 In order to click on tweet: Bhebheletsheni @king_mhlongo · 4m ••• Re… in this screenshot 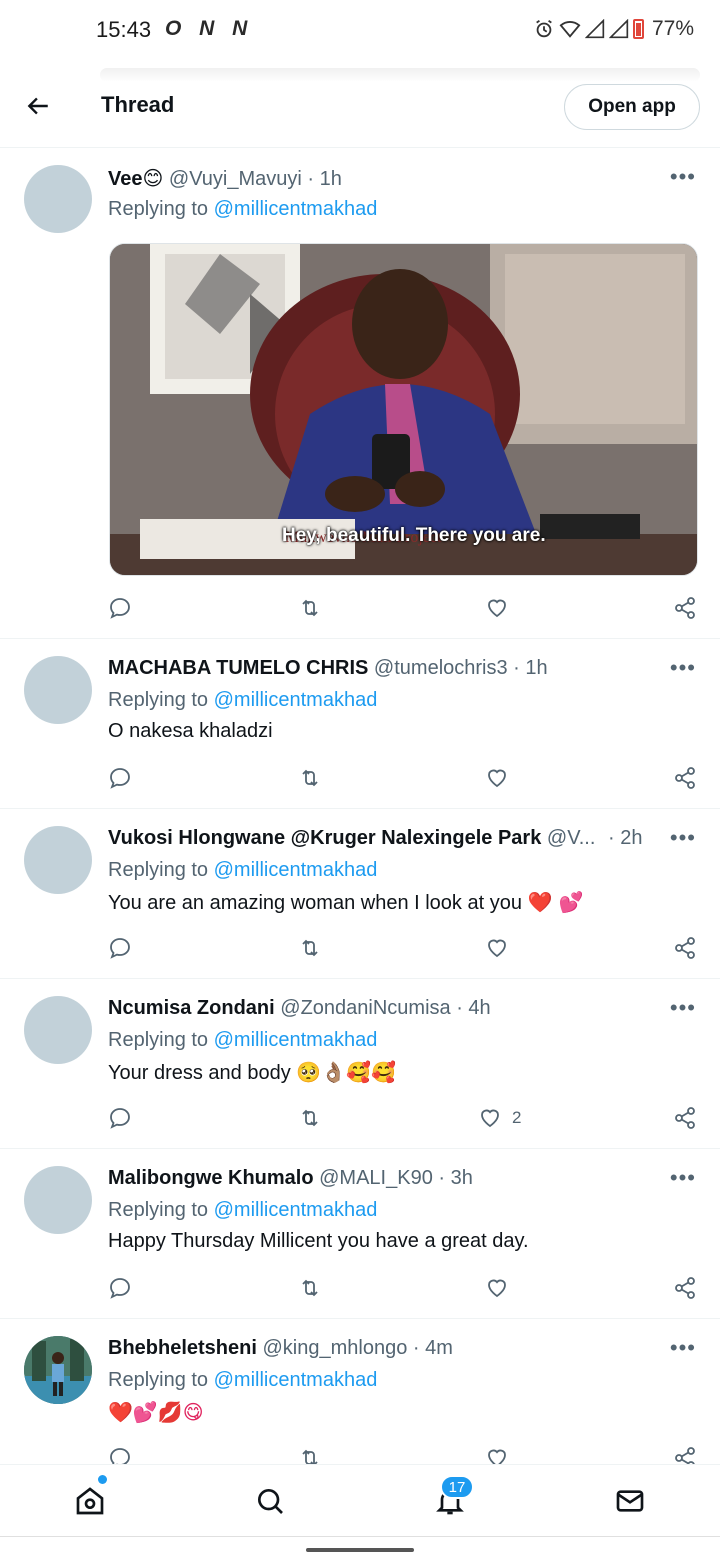, I will do `click(360, 1391)`.